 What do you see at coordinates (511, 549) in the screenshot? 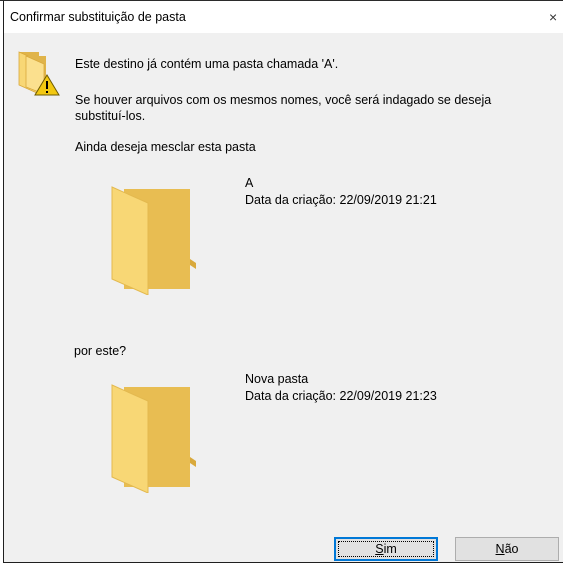
I see `no-label: ão` at bounding box center [511, 549].